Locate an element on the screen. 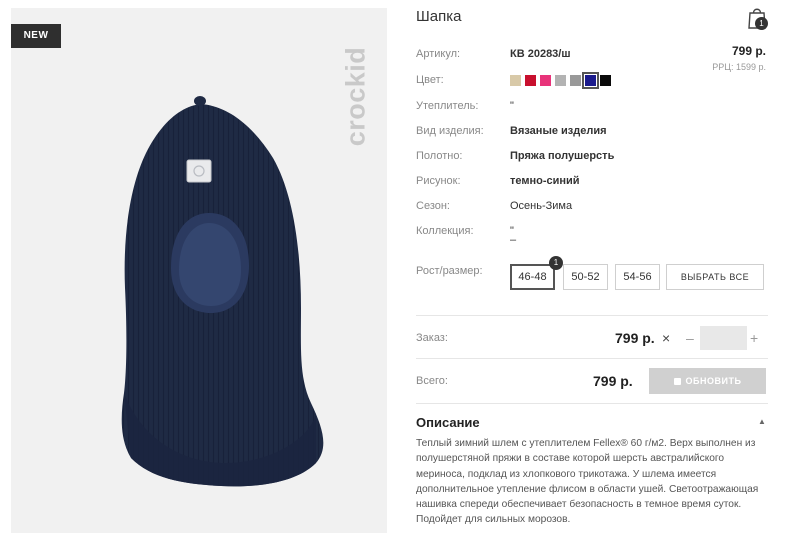  collapse-chevron-icon: ▲ is located at coordinates (762, 421).